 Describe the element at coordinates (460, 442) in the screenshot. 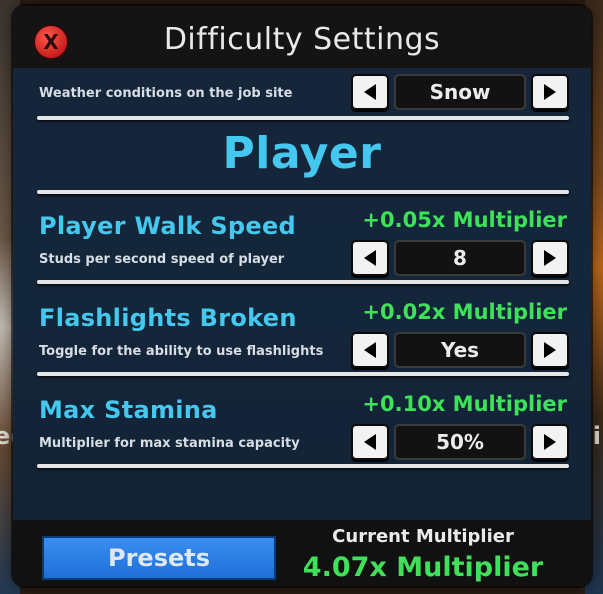

I see `max-stamina-value: 50%` at that location.